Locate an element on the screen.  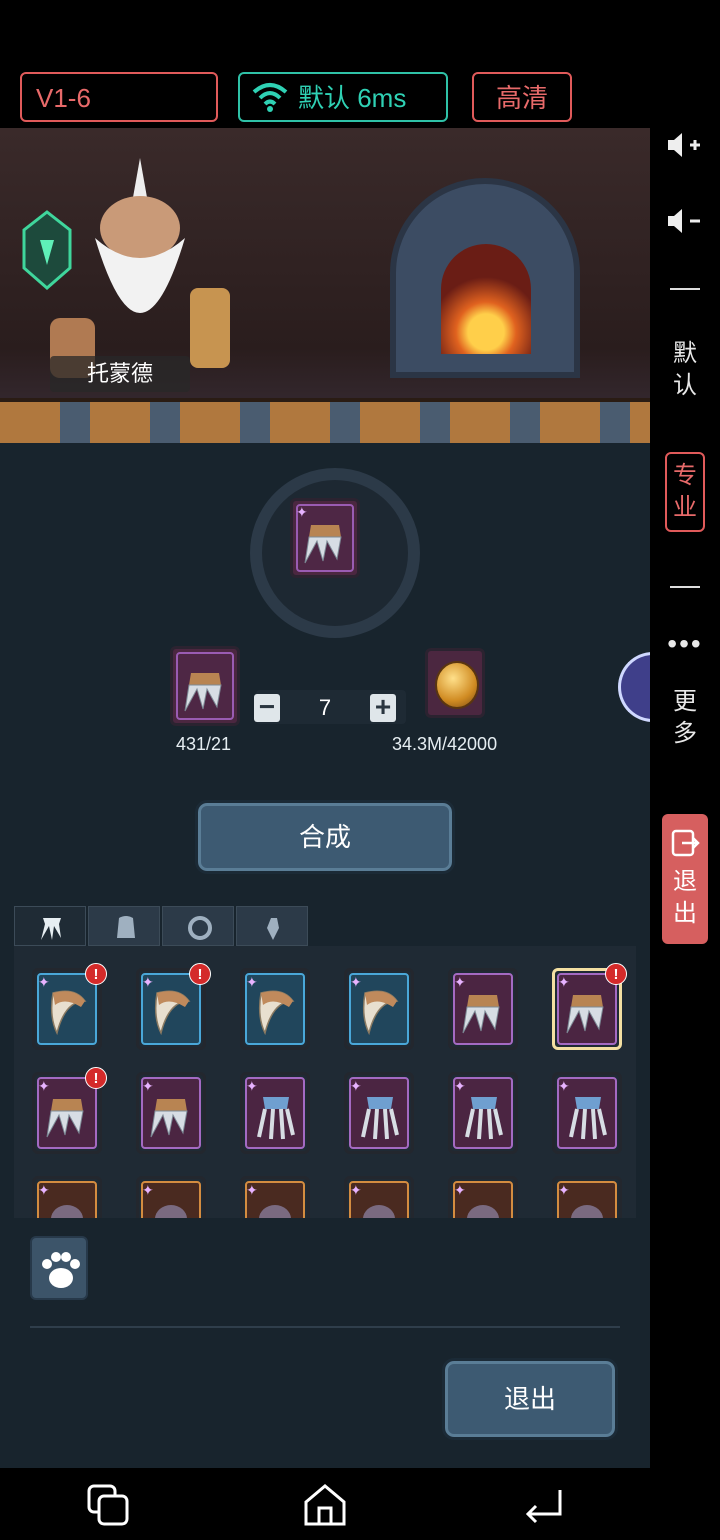
material-count: 431/21 is located at coordinates (204, 744).